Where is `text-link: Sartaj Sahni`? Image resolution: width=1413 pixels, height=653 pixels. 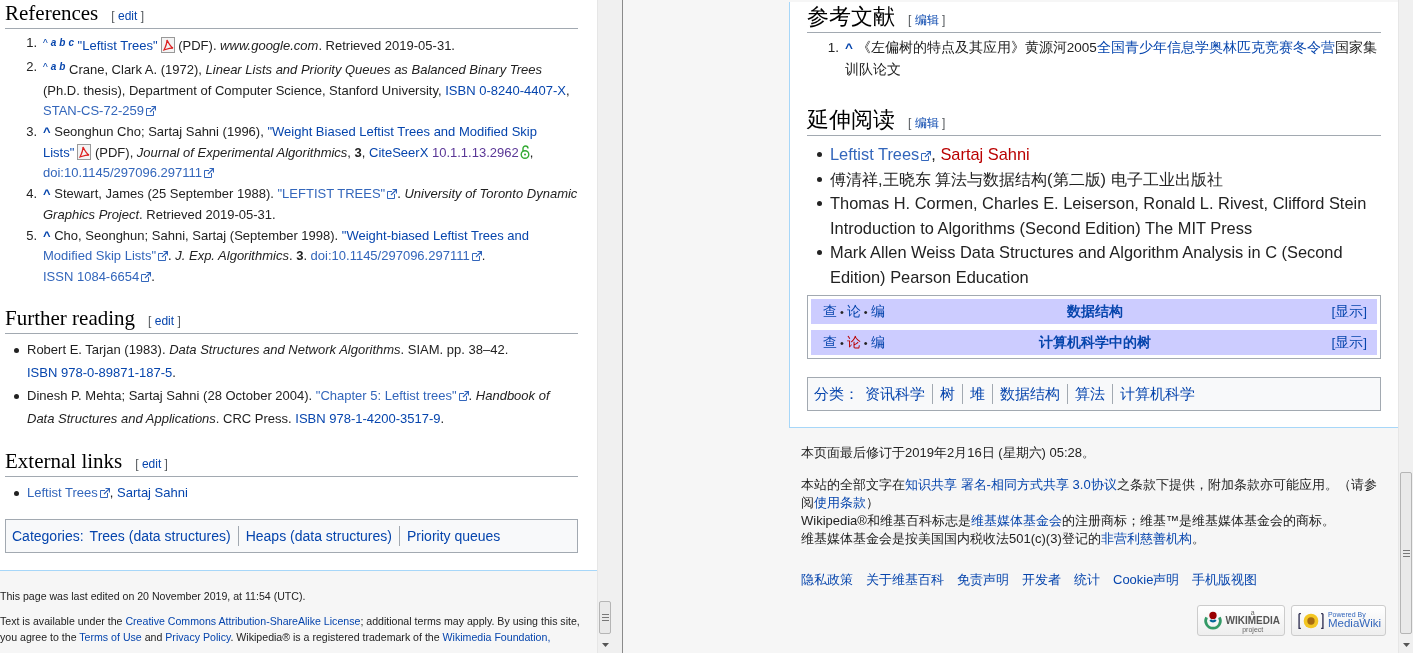 text-link: Sartaj Sahni is located at coordinates (152, 492).